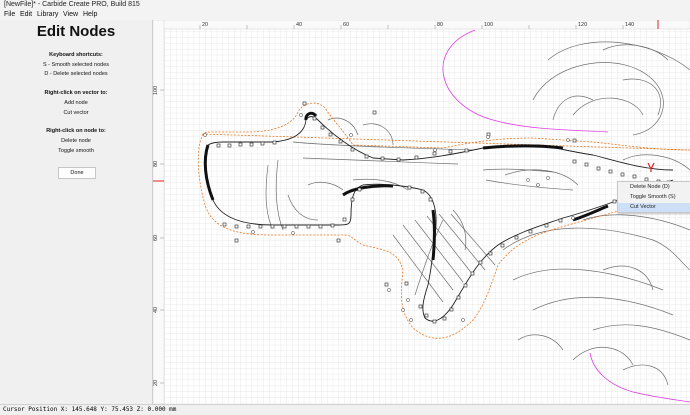 Image resolution: width=690 pixels, height=415 pixels. What do you see at coordinates (299, 25) in the screenshot?
I see `x-tick-40: 40` at bounding box center [299, 25].